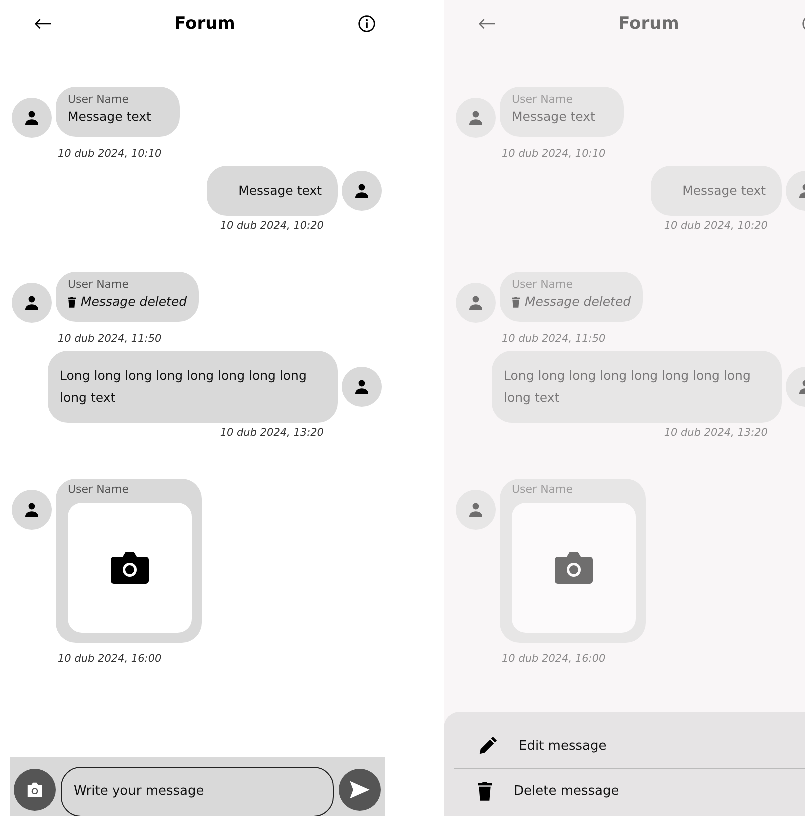 This screenshot has height=816, width=811. What do you see at coordinates (43, 24) in the screenshot?
I see `back-arrow-icon` at bounding box center [43, 24].